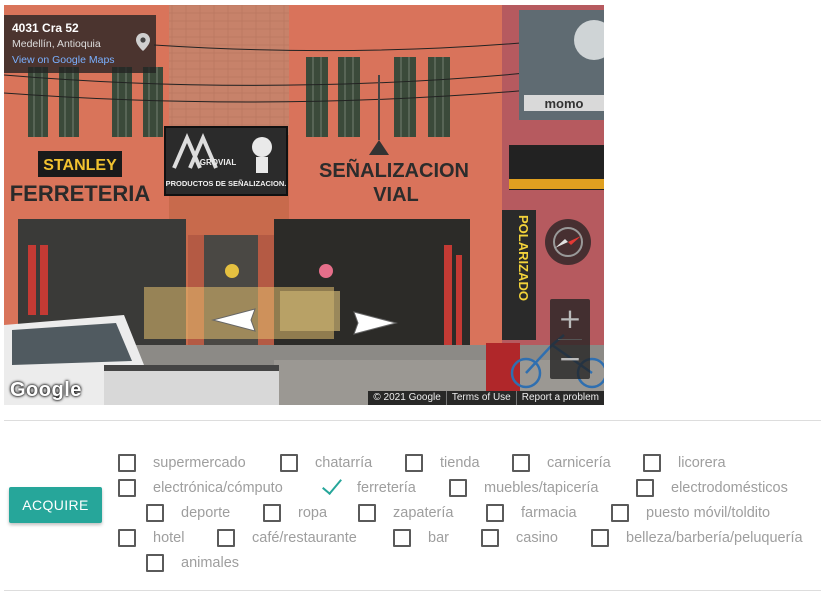  Describe the element at coordinates (80, 193) in the screenshot. I see `ferreteria-sign-text: FERRETERIA` at that location.